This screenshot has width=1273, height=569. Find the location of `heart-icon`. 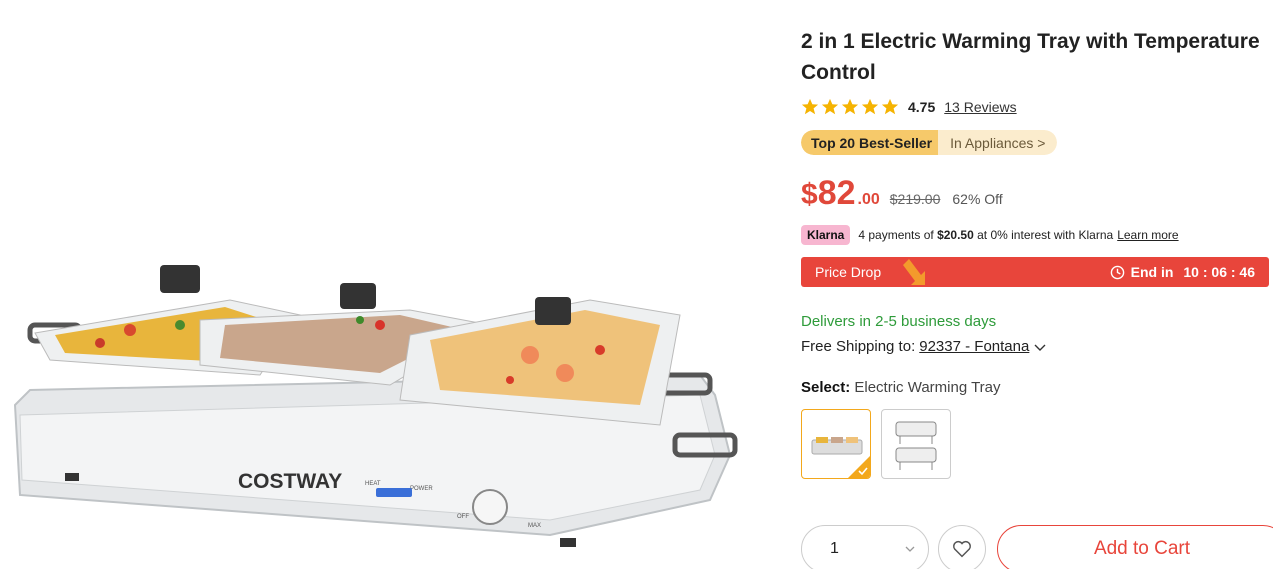

heart-icon is located at coordinates (962, 549).